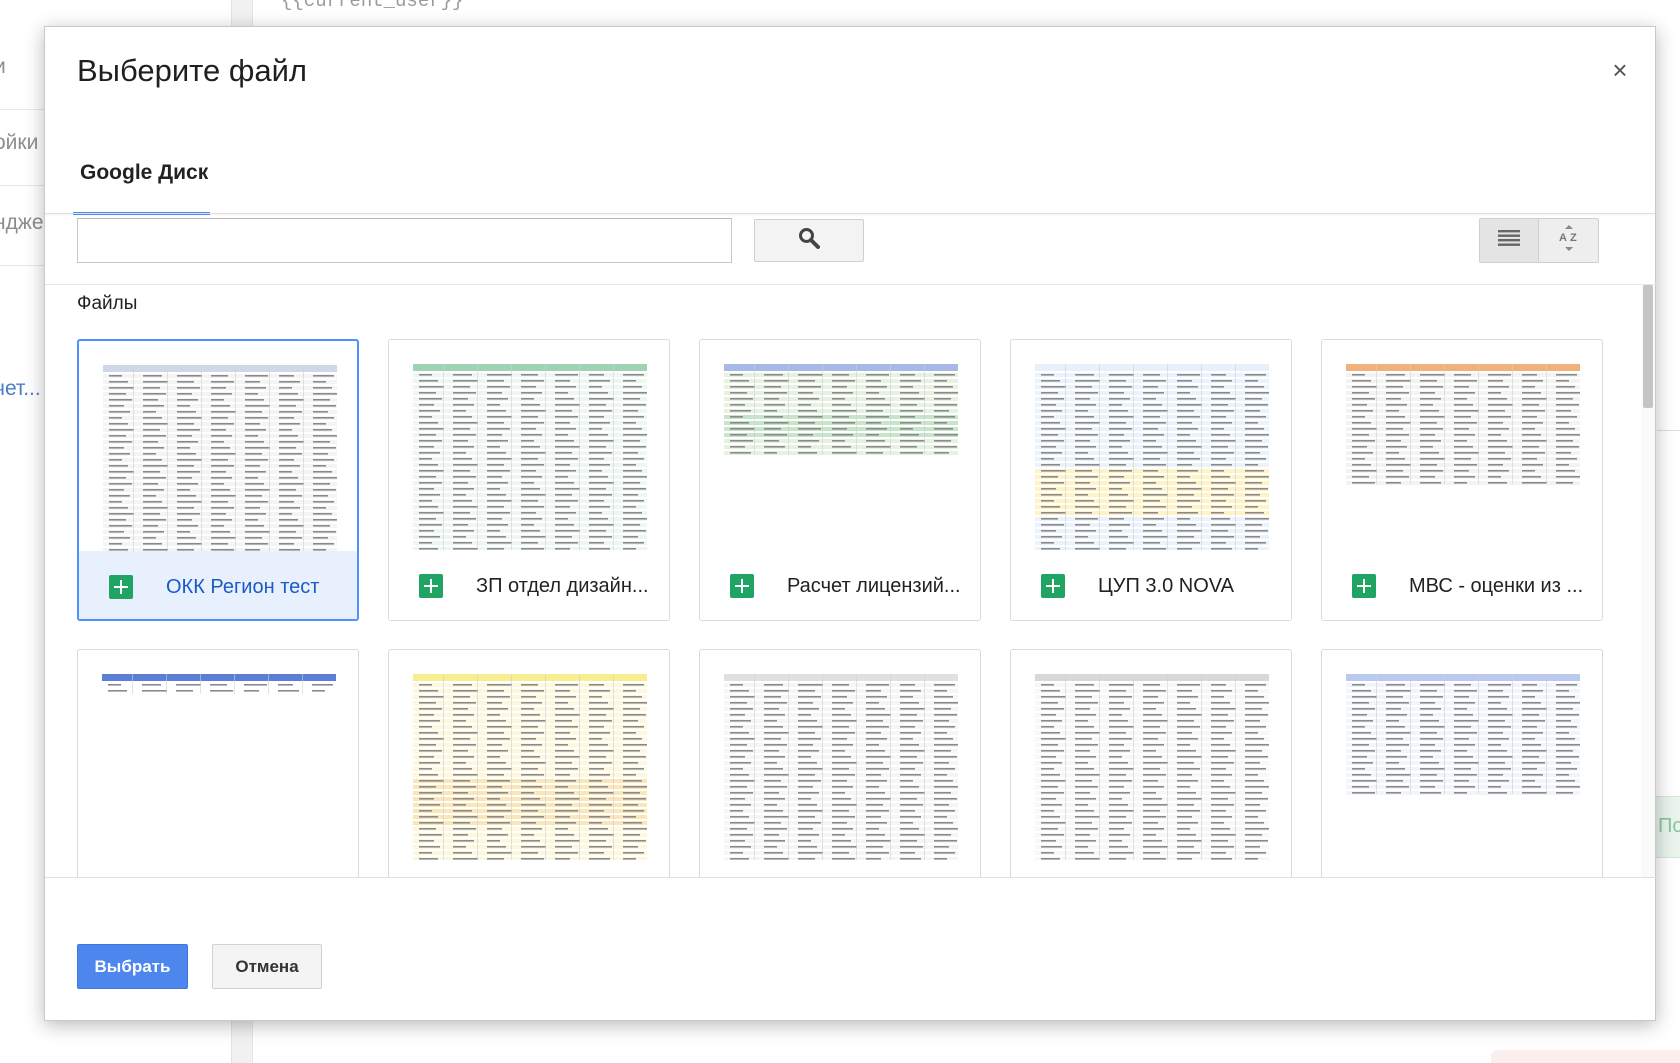 Image resolution: width=1680 pixels, height=1063 pixels. Describe the element at coordinates (1648, 581) in the screenshot. I see `scrollbar` at that location.